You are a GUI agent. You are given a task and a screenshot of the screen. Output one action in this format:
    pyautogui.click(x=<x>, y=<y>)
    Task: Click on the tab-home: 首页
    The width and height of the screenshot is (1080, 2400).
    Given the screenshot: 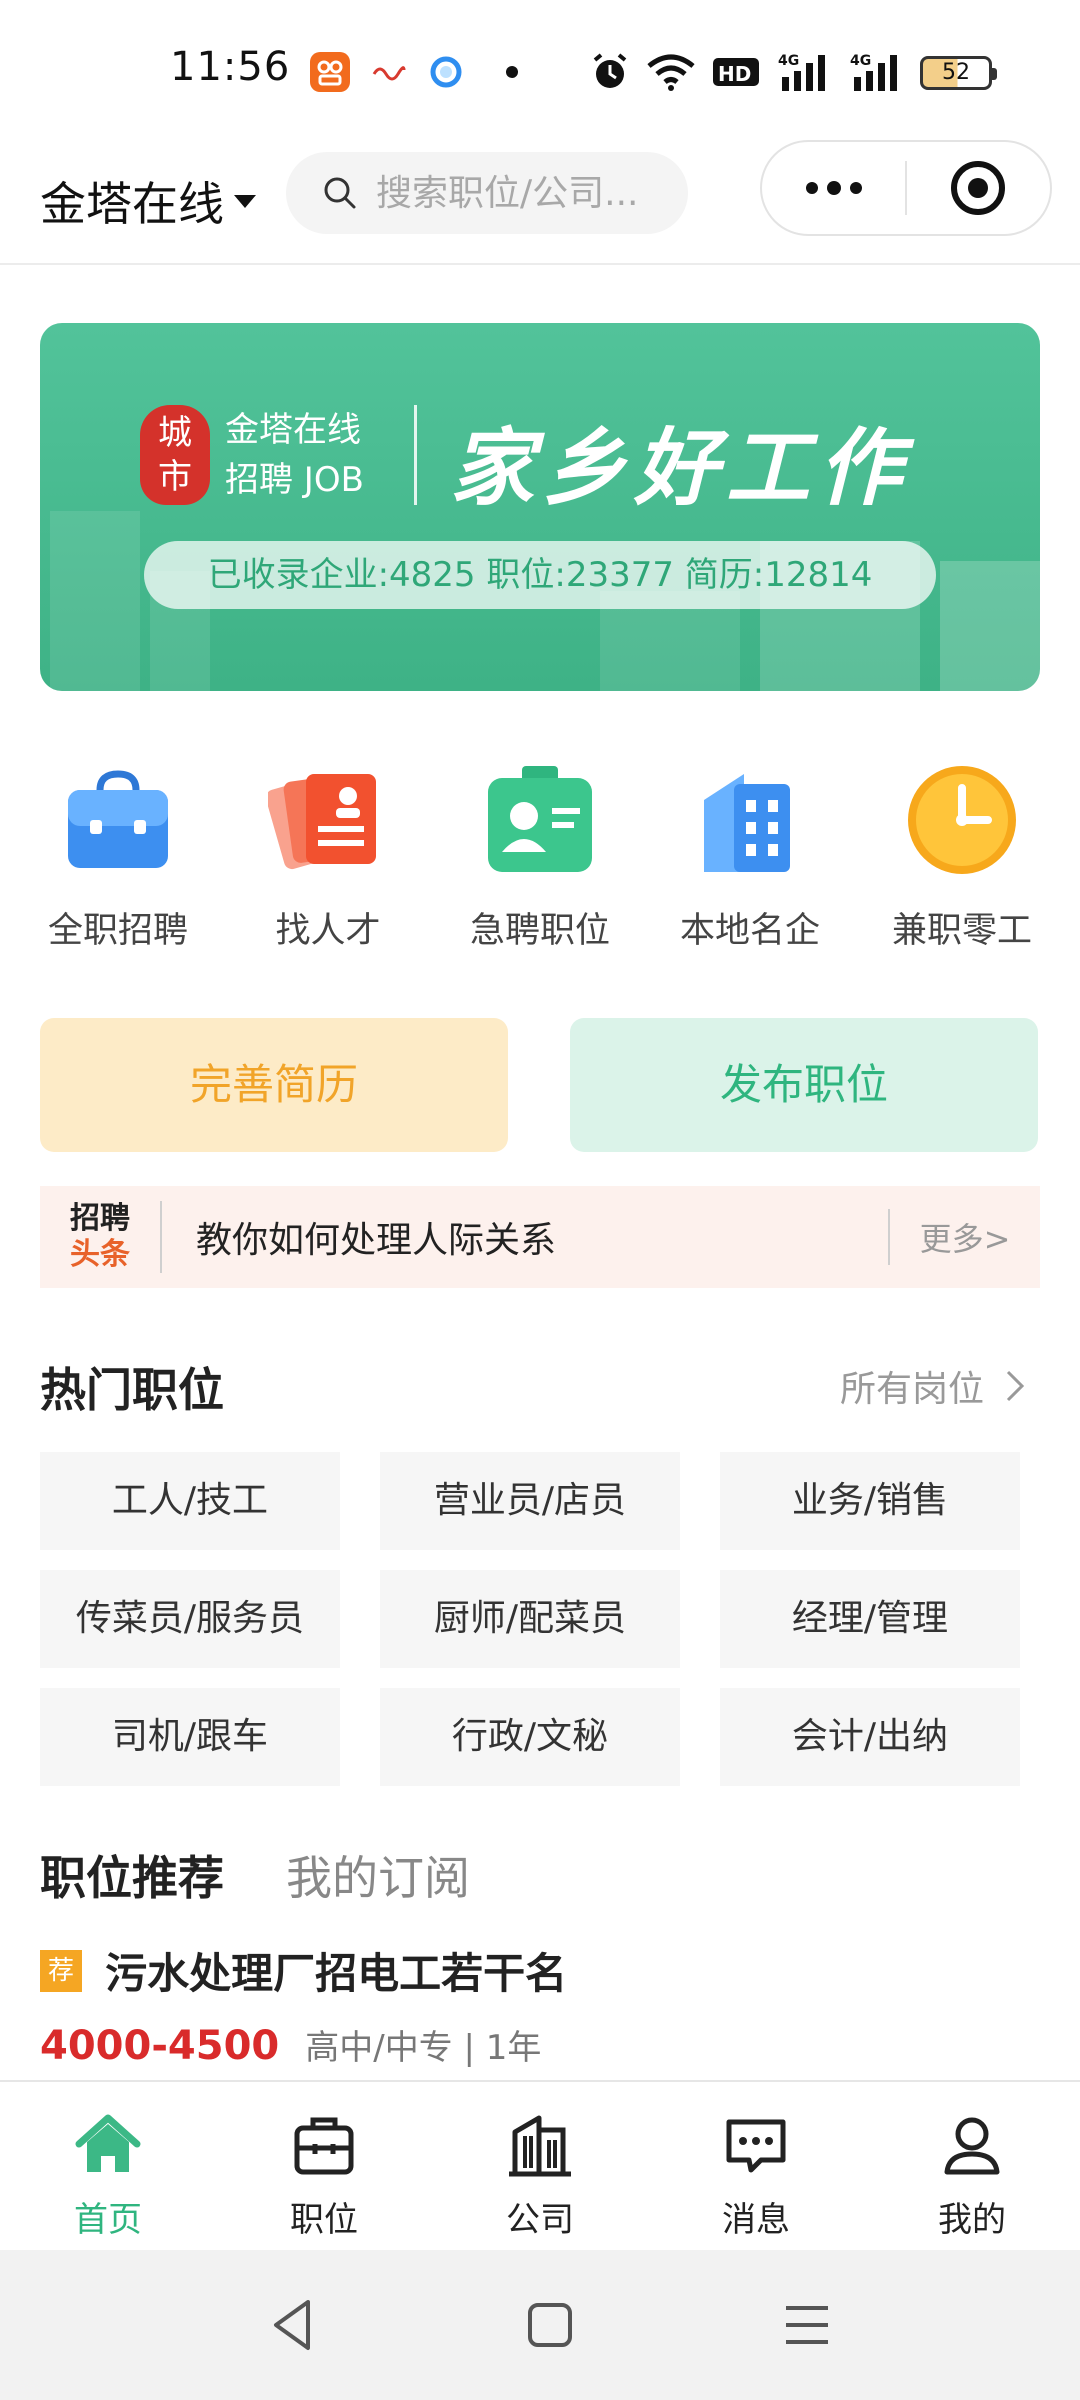 What is the action you would take?
    pyautogui.click(x=108, y=2175)
    